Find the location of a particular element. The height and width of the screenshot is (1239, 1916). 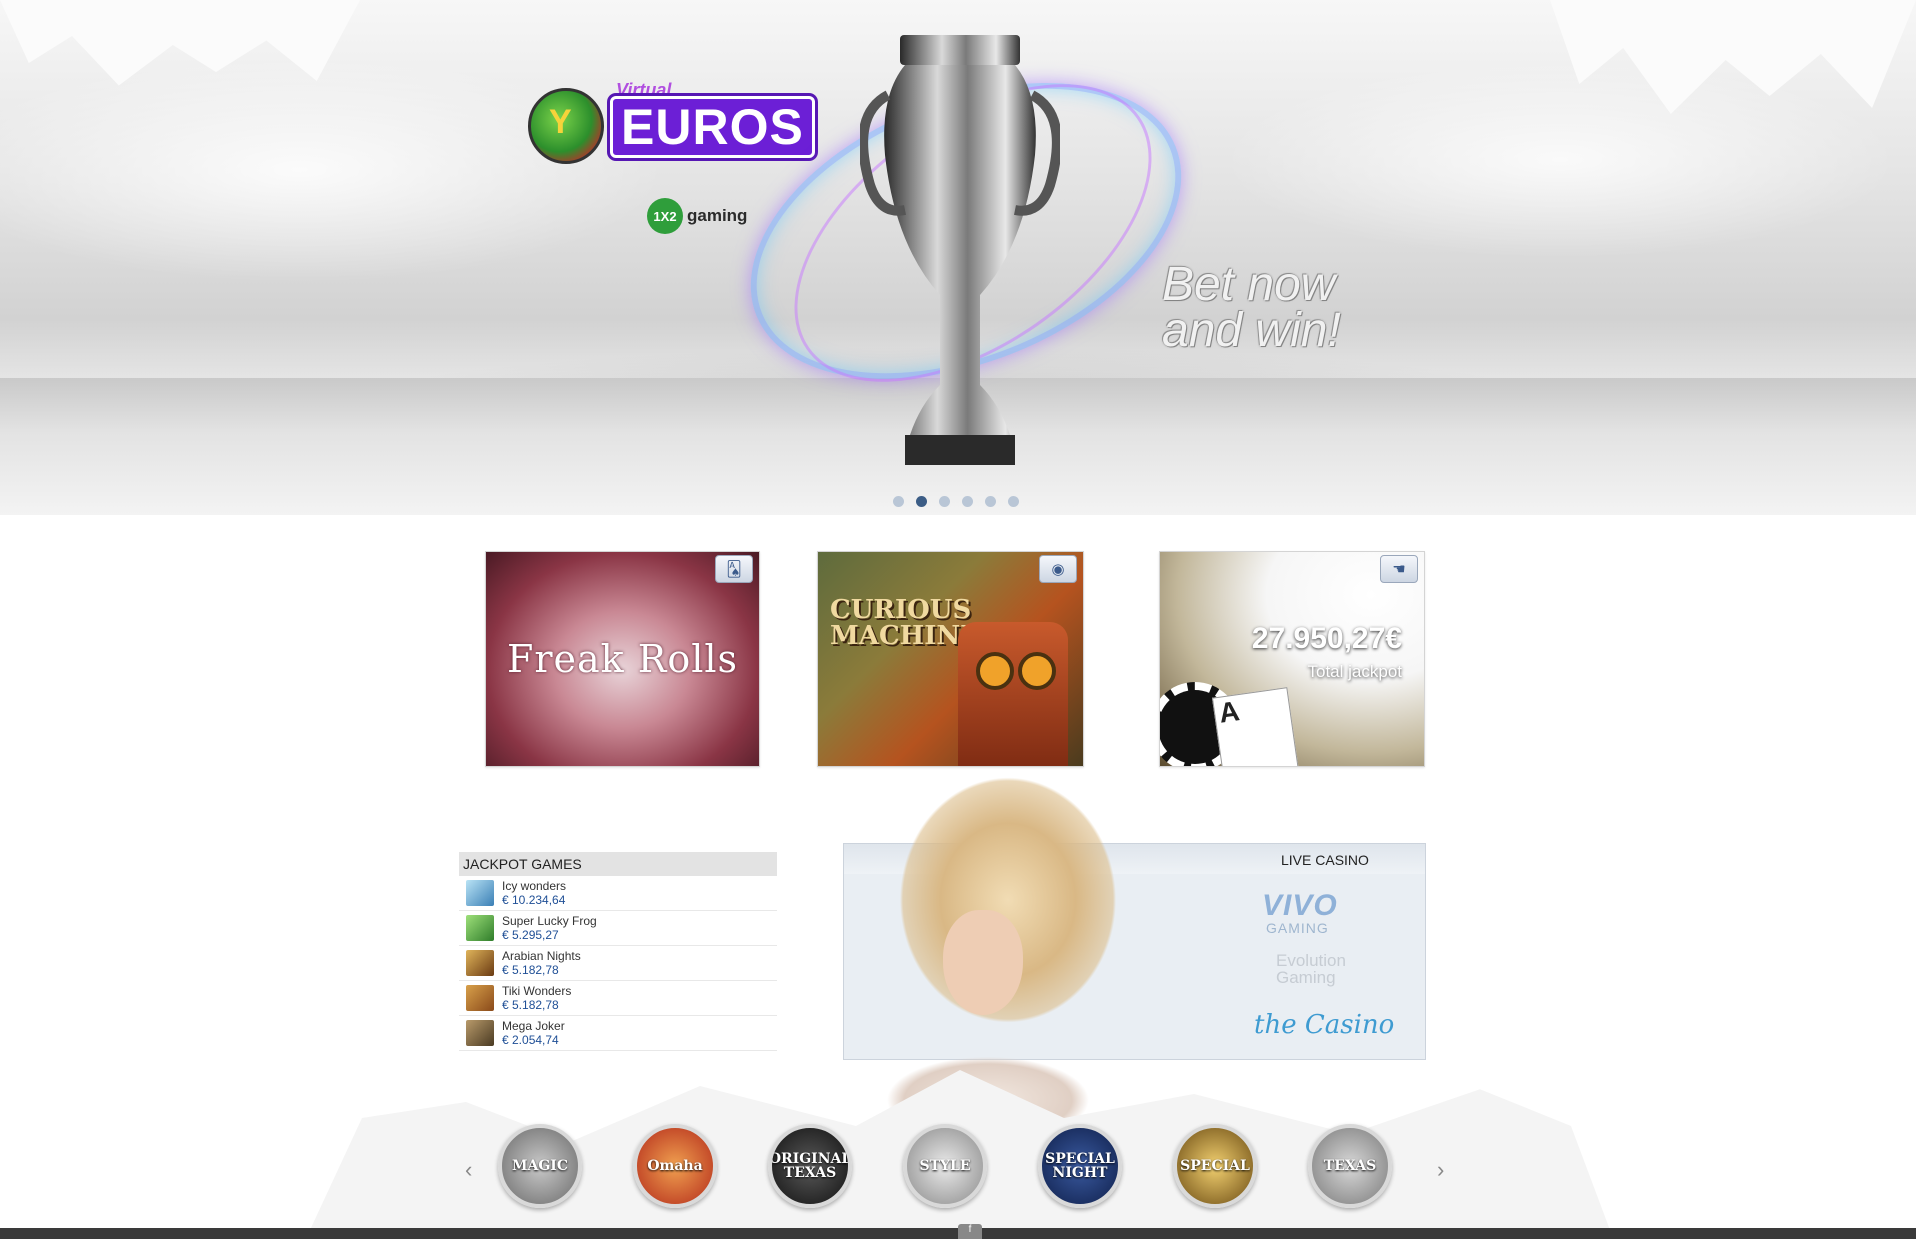

game-name: Super Lucky Frog is located at coordinates (549, 921).